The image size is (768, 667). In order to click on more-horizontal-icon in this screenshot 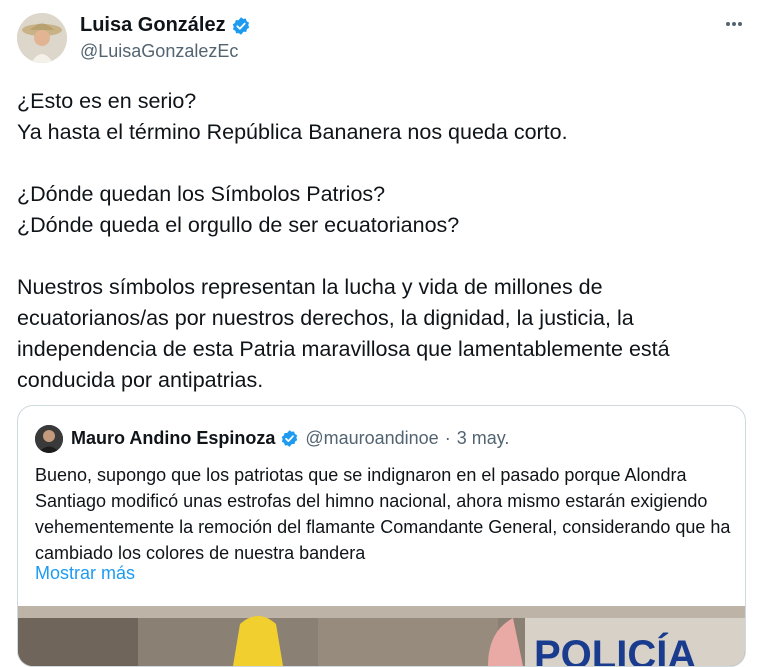, I will do `click(734, 24)`.